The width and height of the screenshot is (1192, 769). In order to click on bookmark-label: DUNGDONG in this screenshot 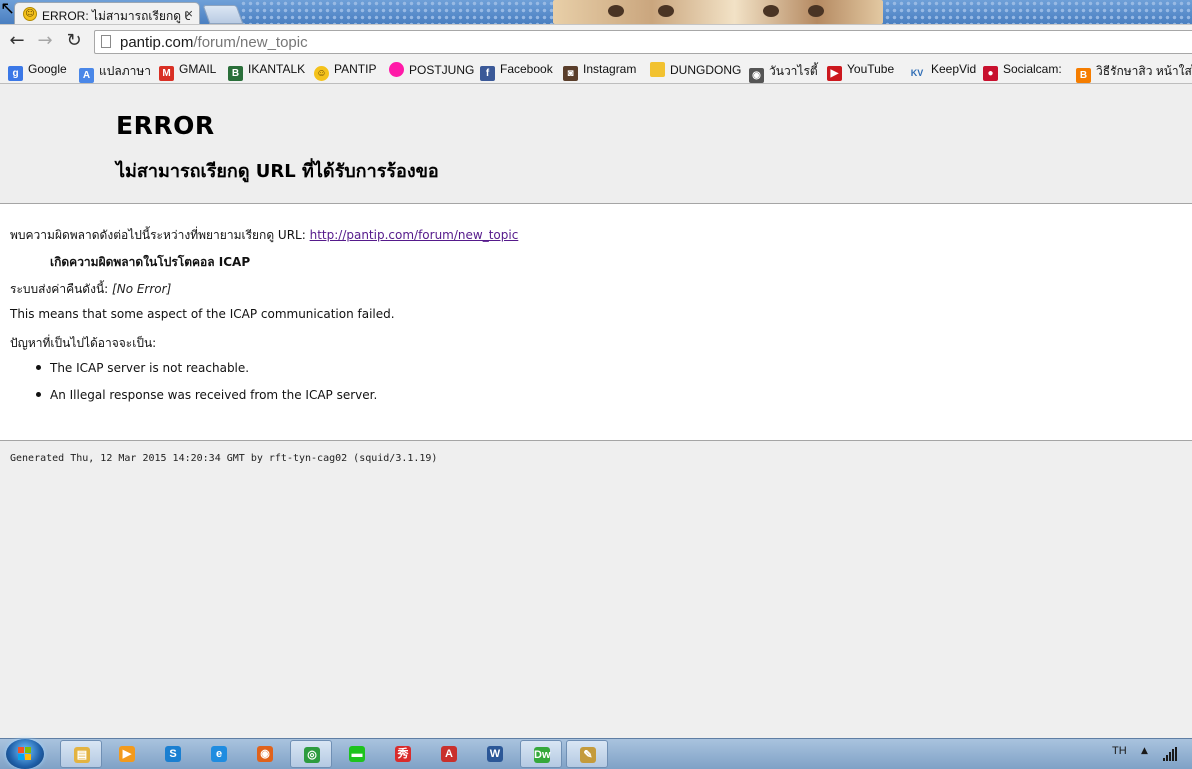, I will do `click(706, 70)`.